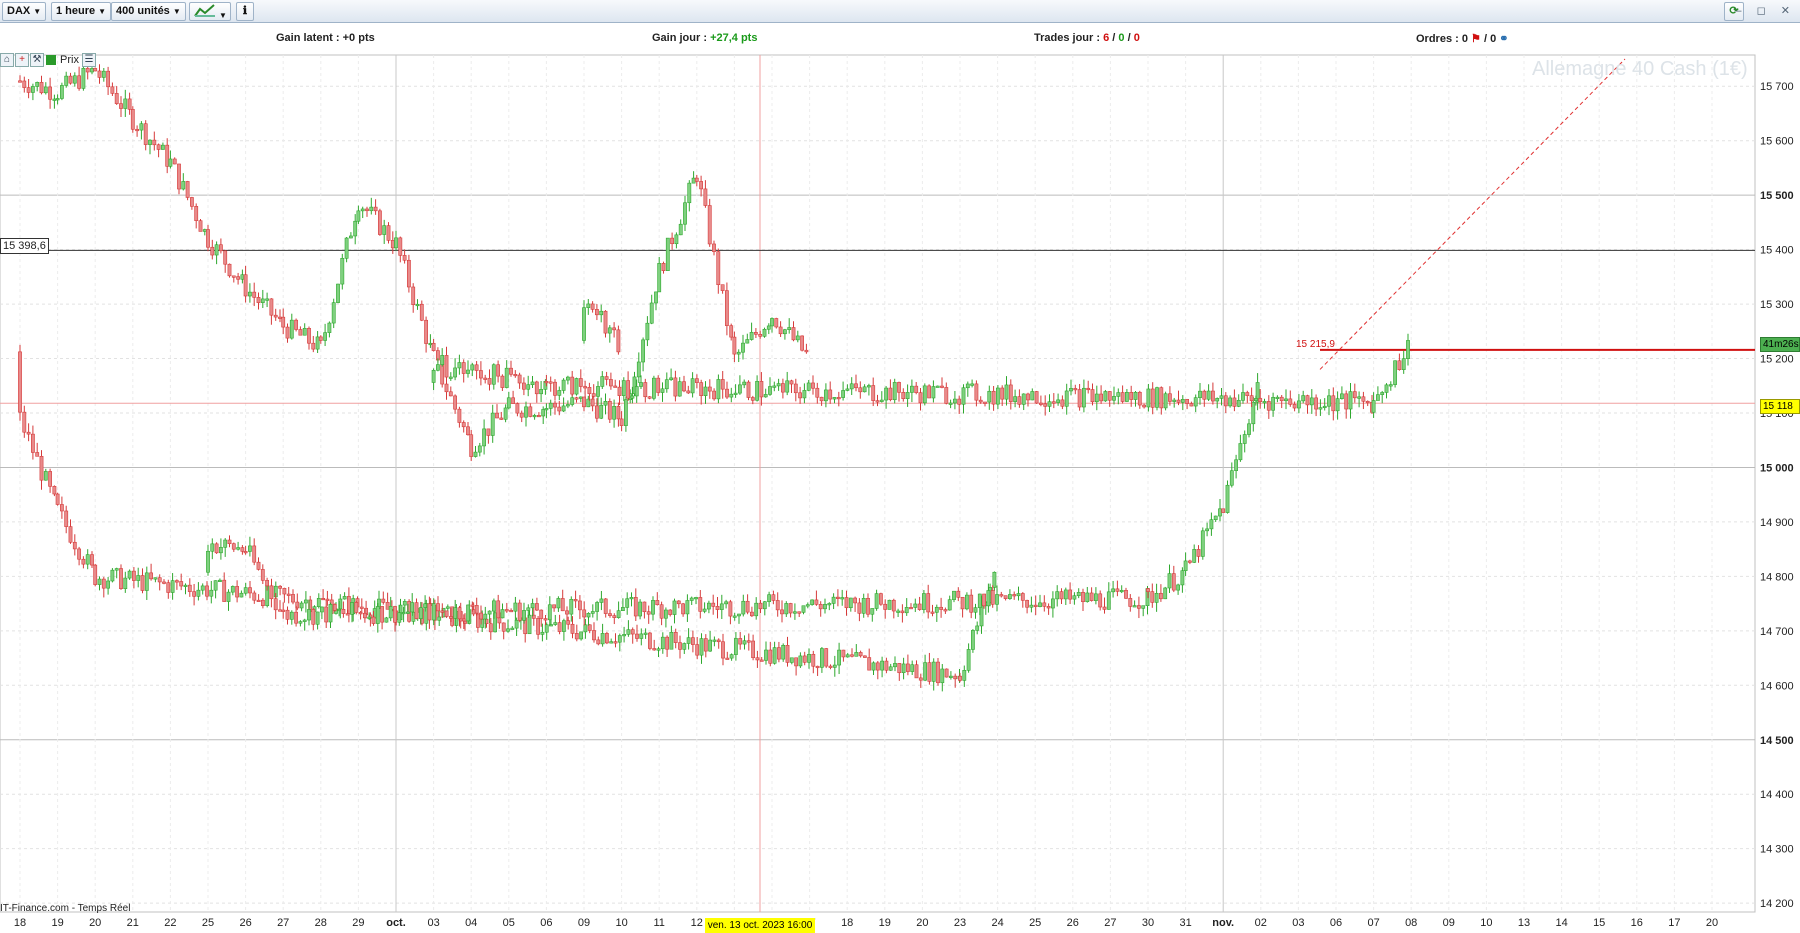 This screenshot has width=1800, height=933. What do you see at coordinates (24, 246) in the screenshot?
I see `horizontal-line-value: 15 398,6` at bounding box center [24, 246].